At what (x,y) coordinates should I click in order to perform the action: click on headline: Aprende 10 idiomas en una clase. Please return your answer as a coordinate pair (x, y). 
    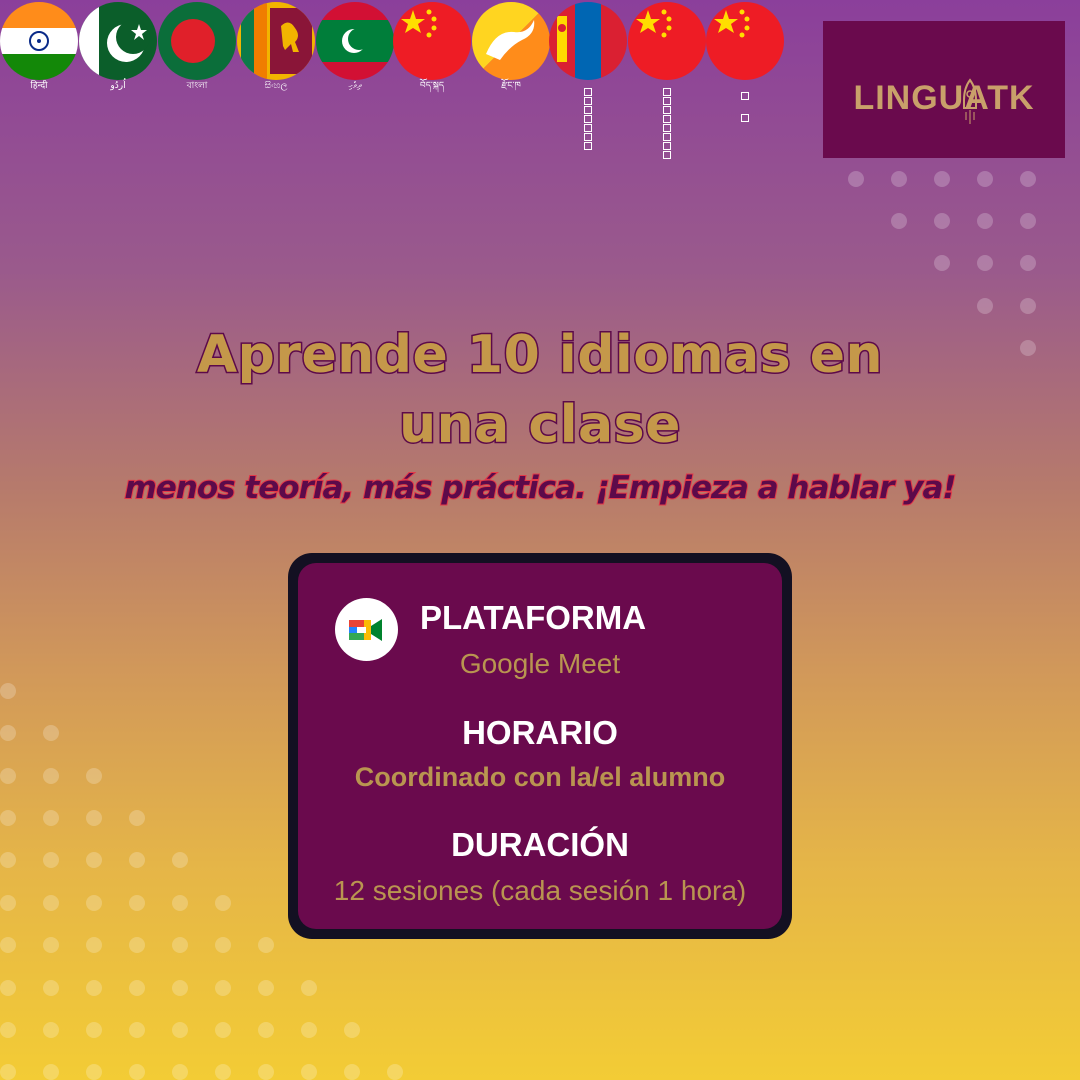
    Looking at the image, I should click on (540, 390).